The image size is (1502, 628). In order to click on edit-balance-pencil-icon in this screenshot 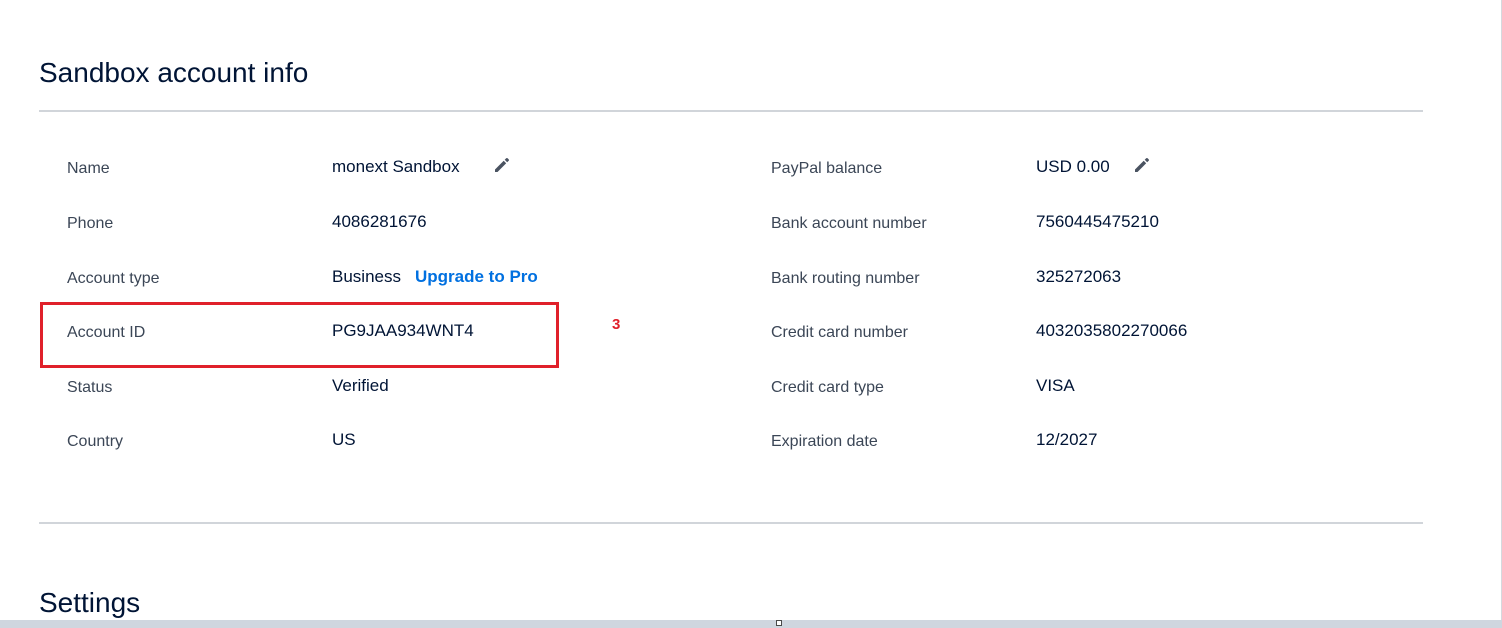, I will do `click(1142, 165)`.